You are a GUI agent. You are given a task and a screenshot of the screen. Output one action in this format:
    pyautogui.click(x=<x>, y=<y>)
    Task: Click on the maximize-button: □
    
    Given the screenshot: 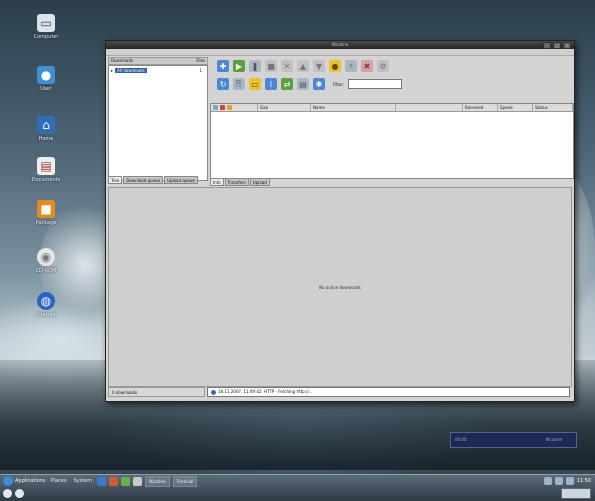 What is the action you would take?
    pyautogui.click(x=557, y=45)
    